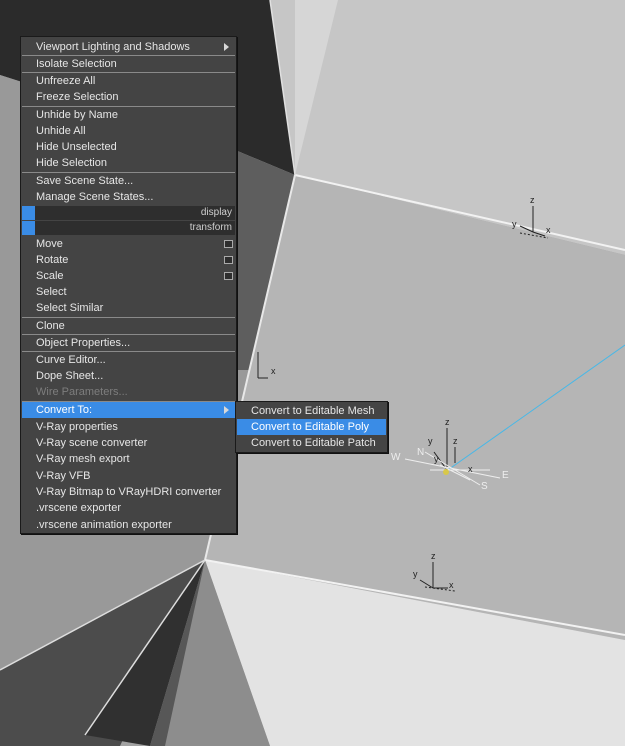 Image resolution: width=625 pixels, height=746 pixels. I want to click on menu-item-hide-unselected: Hide Unselected, so click(128, 147).